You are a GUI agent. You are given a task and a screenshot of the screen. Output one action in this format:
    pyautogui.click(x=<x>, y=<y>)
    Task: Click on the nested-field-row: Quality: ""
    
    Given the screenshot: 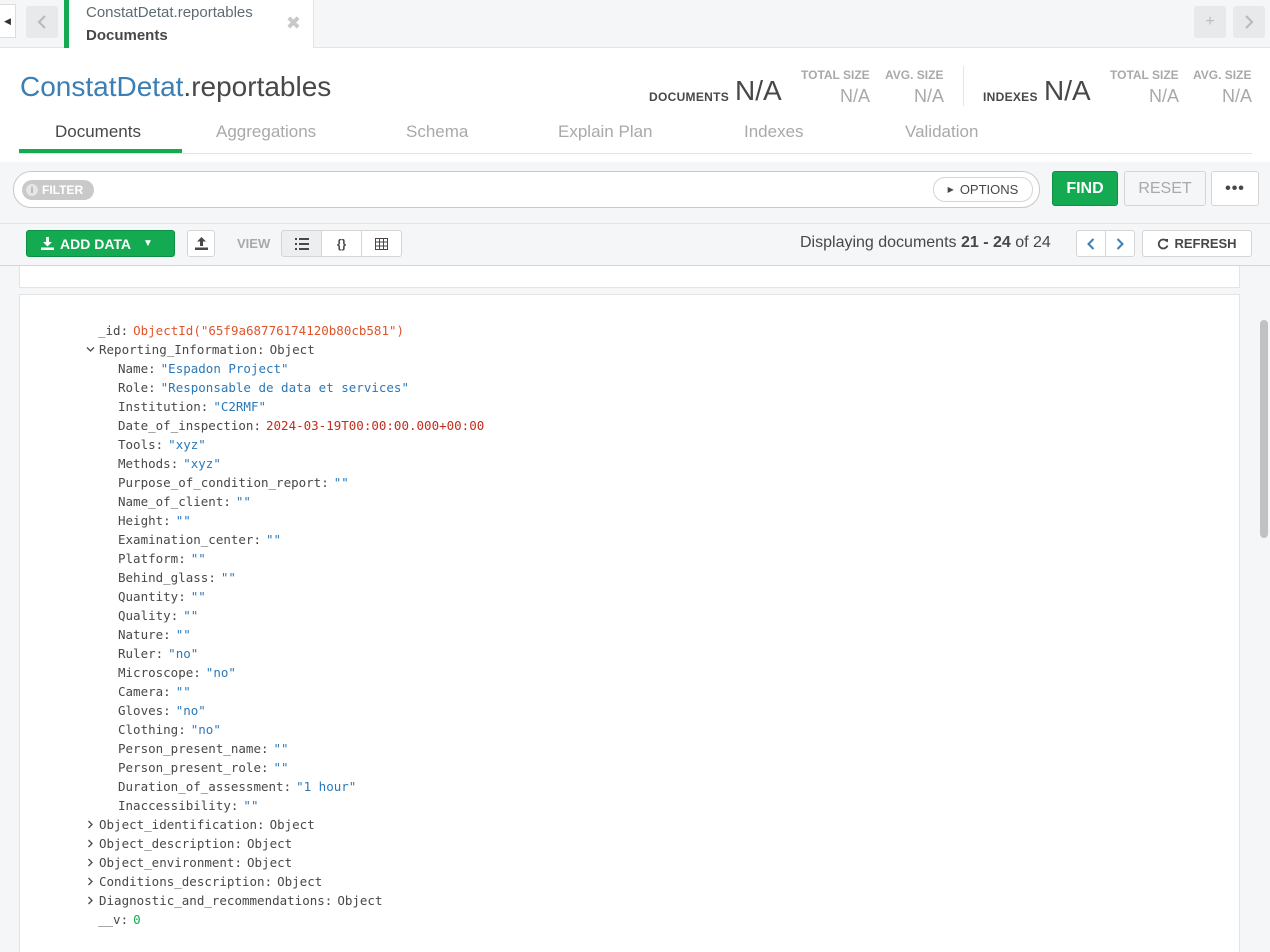 What is the action you would take?
    pyautogui.click(x=158, y=615)
    